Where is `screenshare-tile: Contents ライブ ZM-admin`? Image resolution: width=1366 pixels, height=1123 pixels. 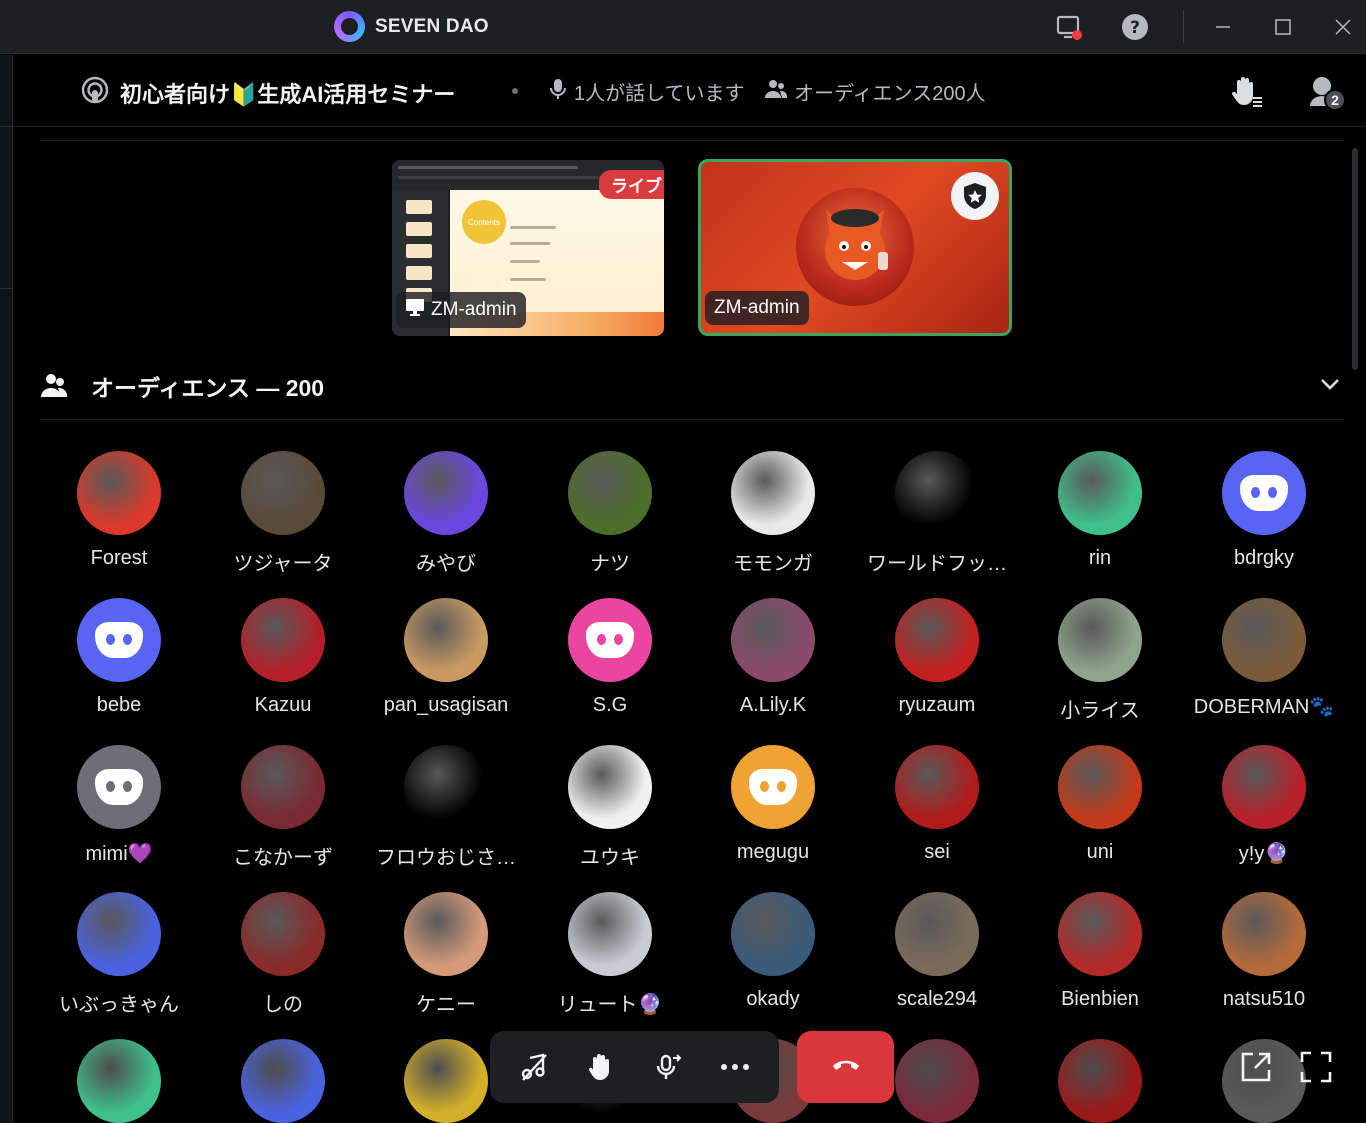
screenshare-tile: Contents ライブ ZM-admin is located at coordinates (528, 248).